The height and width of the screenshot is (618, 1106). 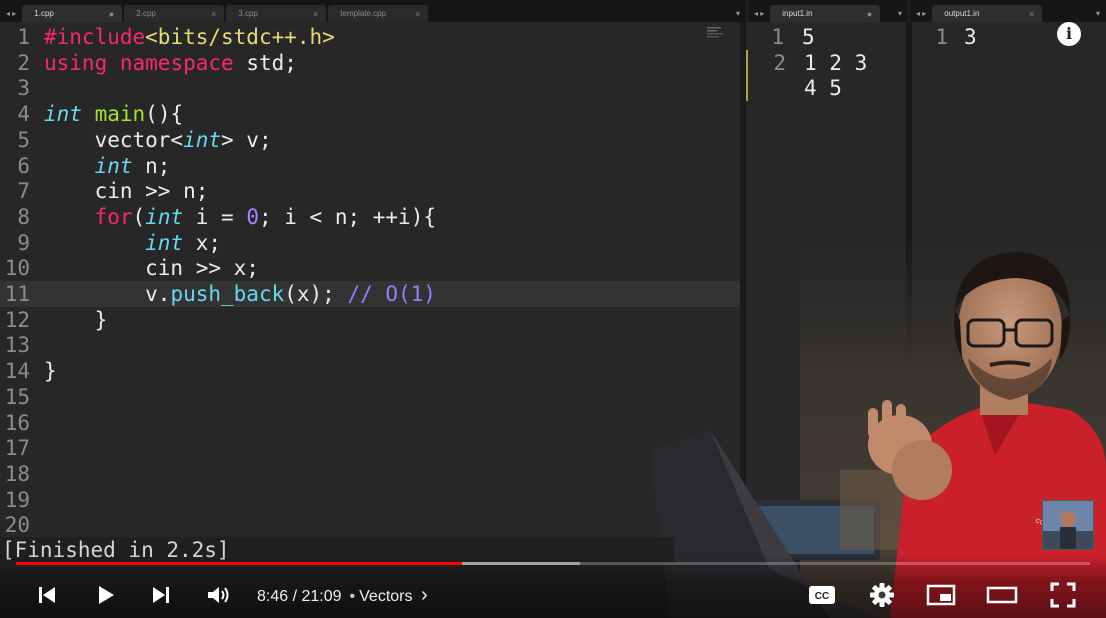 I want to click on miniplayer-button, so click(x=941, y=595).